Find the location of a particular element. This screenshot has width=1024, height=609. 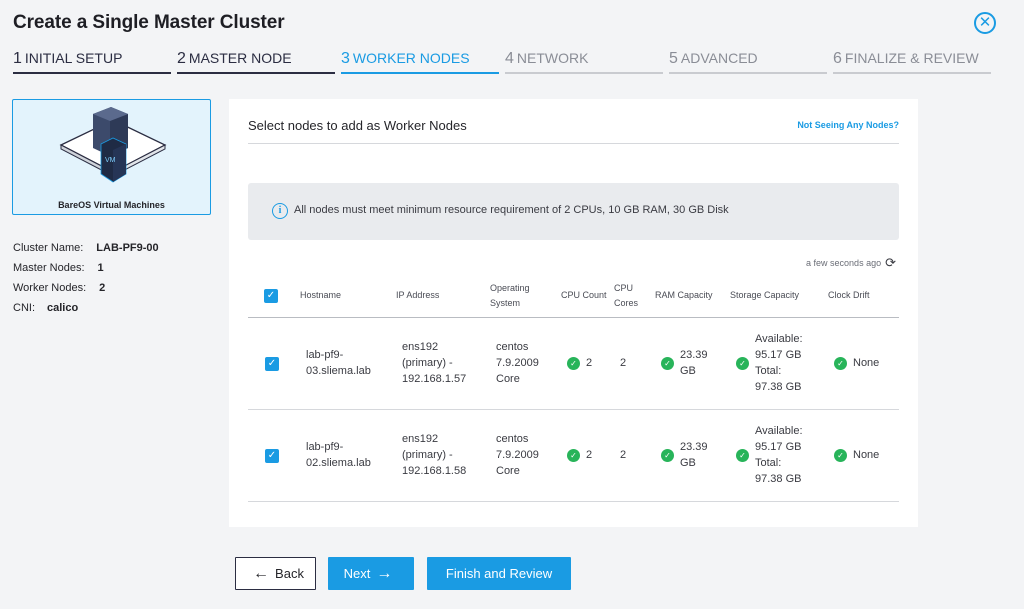

cni-label: CNI: is located at coordinates (24, 308).